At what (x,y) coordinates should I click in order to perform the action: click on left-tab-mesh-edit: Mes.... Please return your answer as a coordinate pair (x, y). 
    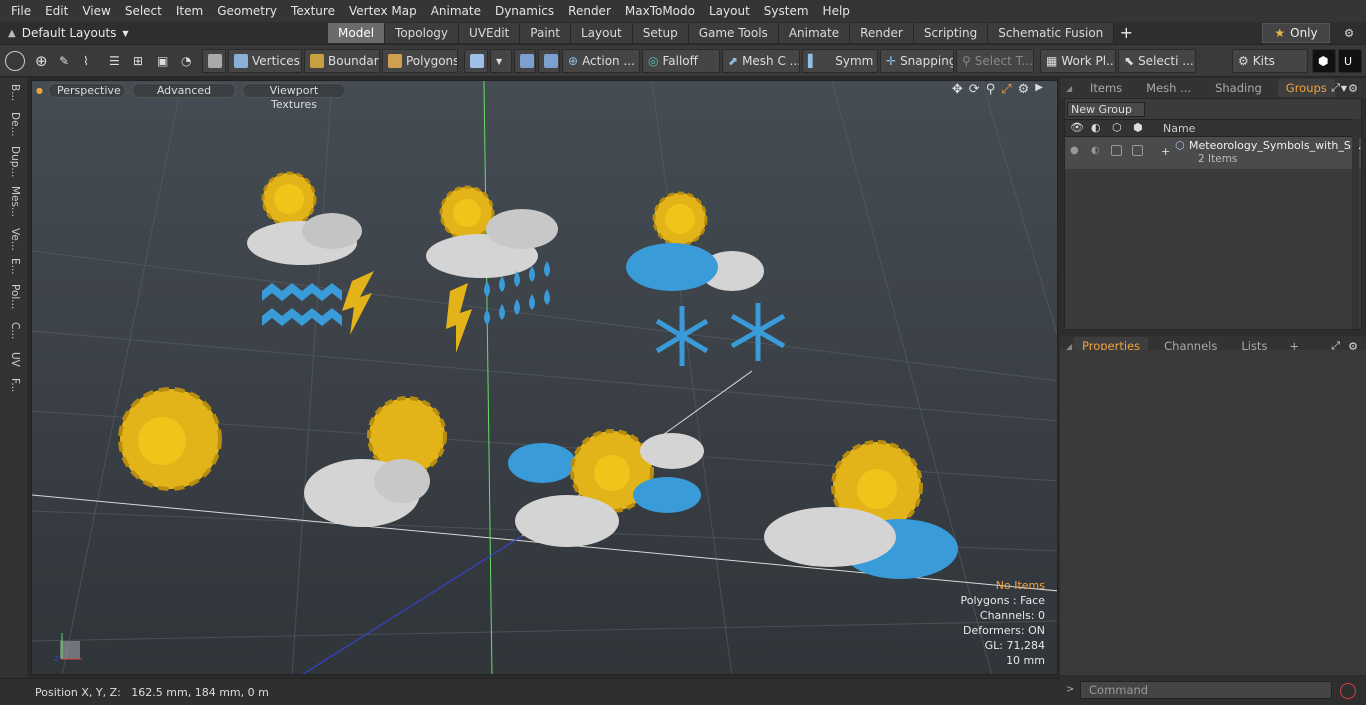
    Looking at the image, I should click on (13, 201).